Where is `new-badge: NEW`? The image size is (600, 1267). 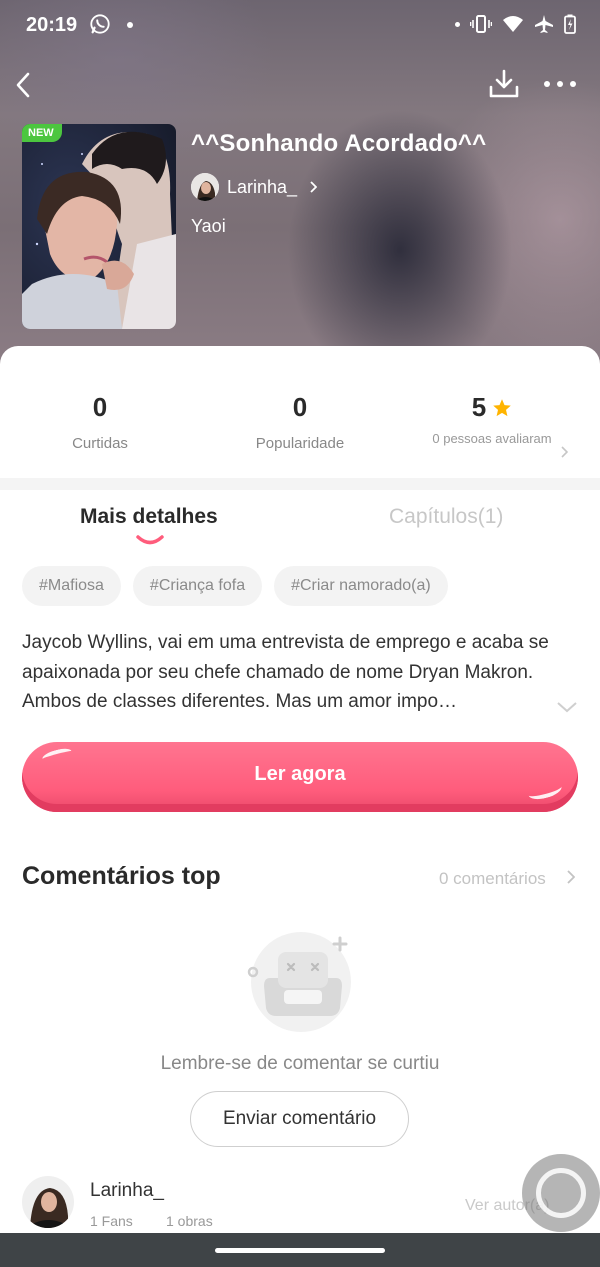
new-badge: NEW is located at coordinates (42, 133).